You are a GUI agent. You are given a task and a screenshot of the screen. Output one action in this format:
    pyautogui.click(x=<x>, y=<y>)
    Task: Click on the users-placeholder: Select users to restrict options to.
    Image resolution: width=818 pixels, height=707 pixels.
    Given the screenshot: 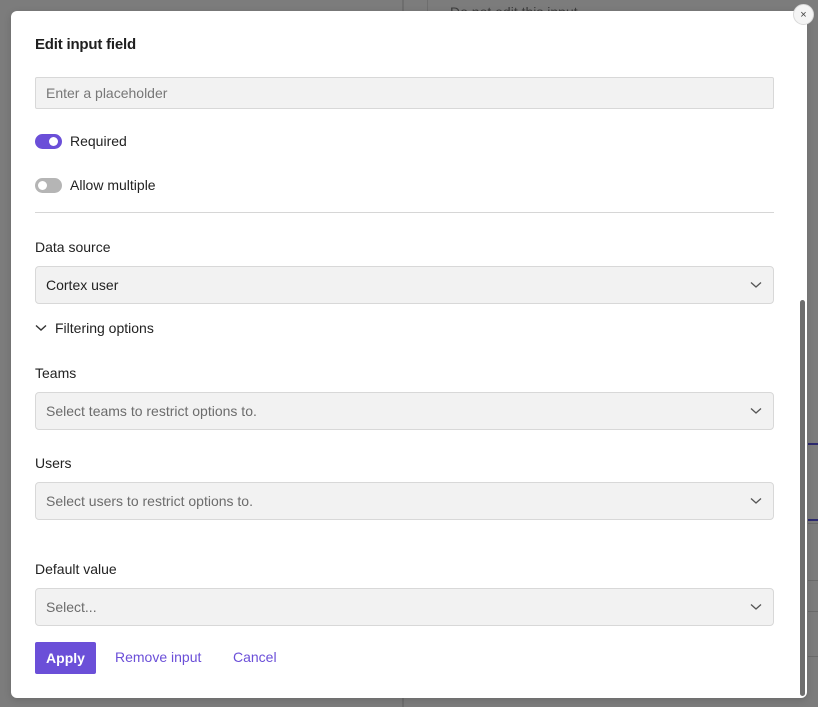 What is the action you would take?
    pyautogui.click(x=149, y=501)
    